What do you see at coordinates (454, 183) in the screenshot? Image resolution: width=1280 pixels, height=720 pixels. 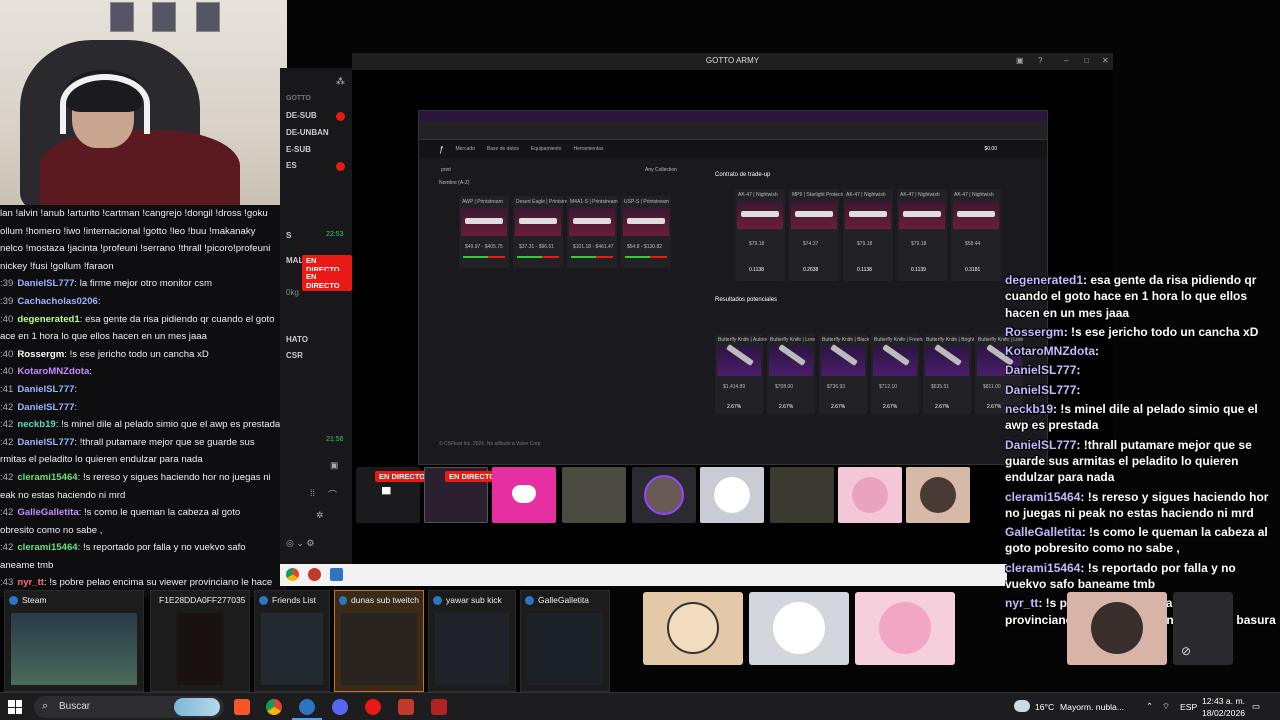 I see `sort-select: Nombre (A-Z)` at bounding box center [454, 183].